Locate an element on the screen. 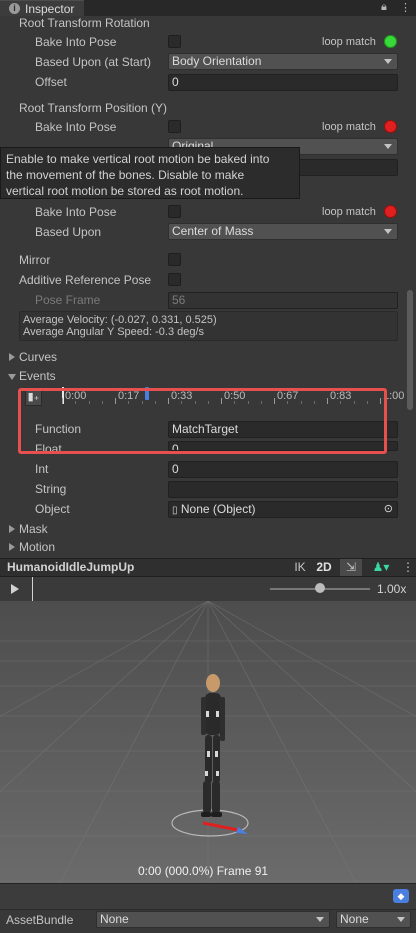  root-position-xz-based-upon-label: Based Upon is located at coordinates (68, 232).